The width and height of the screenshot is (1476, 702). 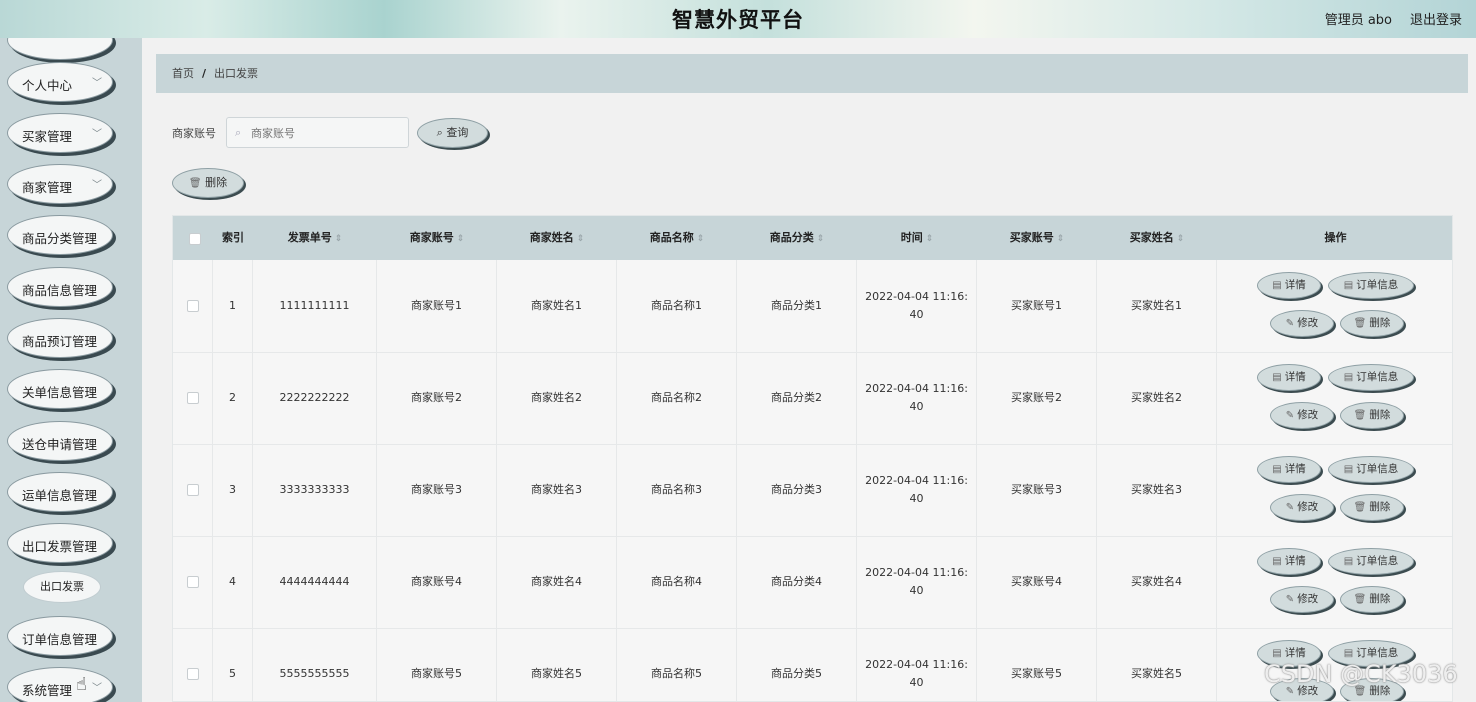 What do you see at coordinates (677, 664) in the screenshot?
I see `cell-product-name: 商品名称5` at bounding box center [677, 664].